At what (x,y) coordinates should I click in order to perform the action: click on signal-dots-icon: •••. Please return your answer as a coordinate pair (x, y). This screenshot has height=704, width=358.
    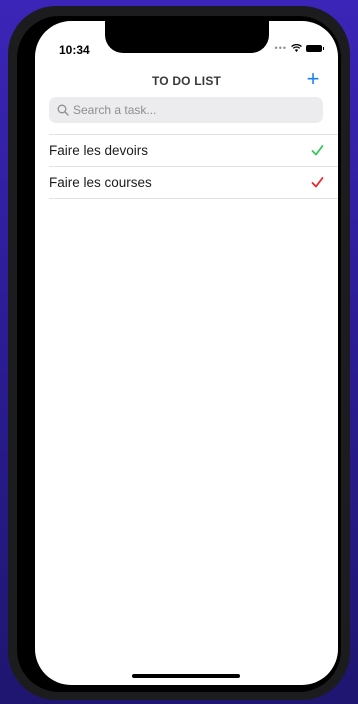
    Looking at the image, I should click on (280, 48).